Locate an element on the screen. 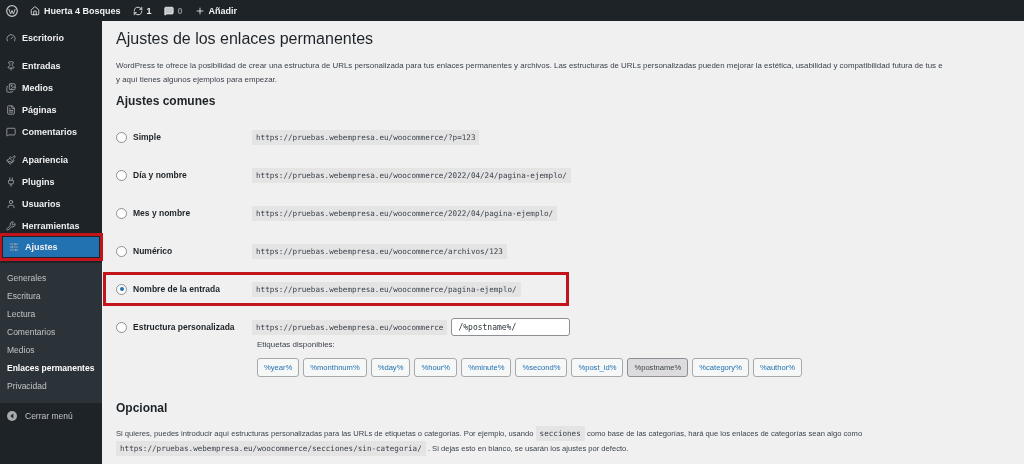 The width and height of the screenshot is (1024, 464). option-label: Día y nombre is located at coordinates (160, 175).